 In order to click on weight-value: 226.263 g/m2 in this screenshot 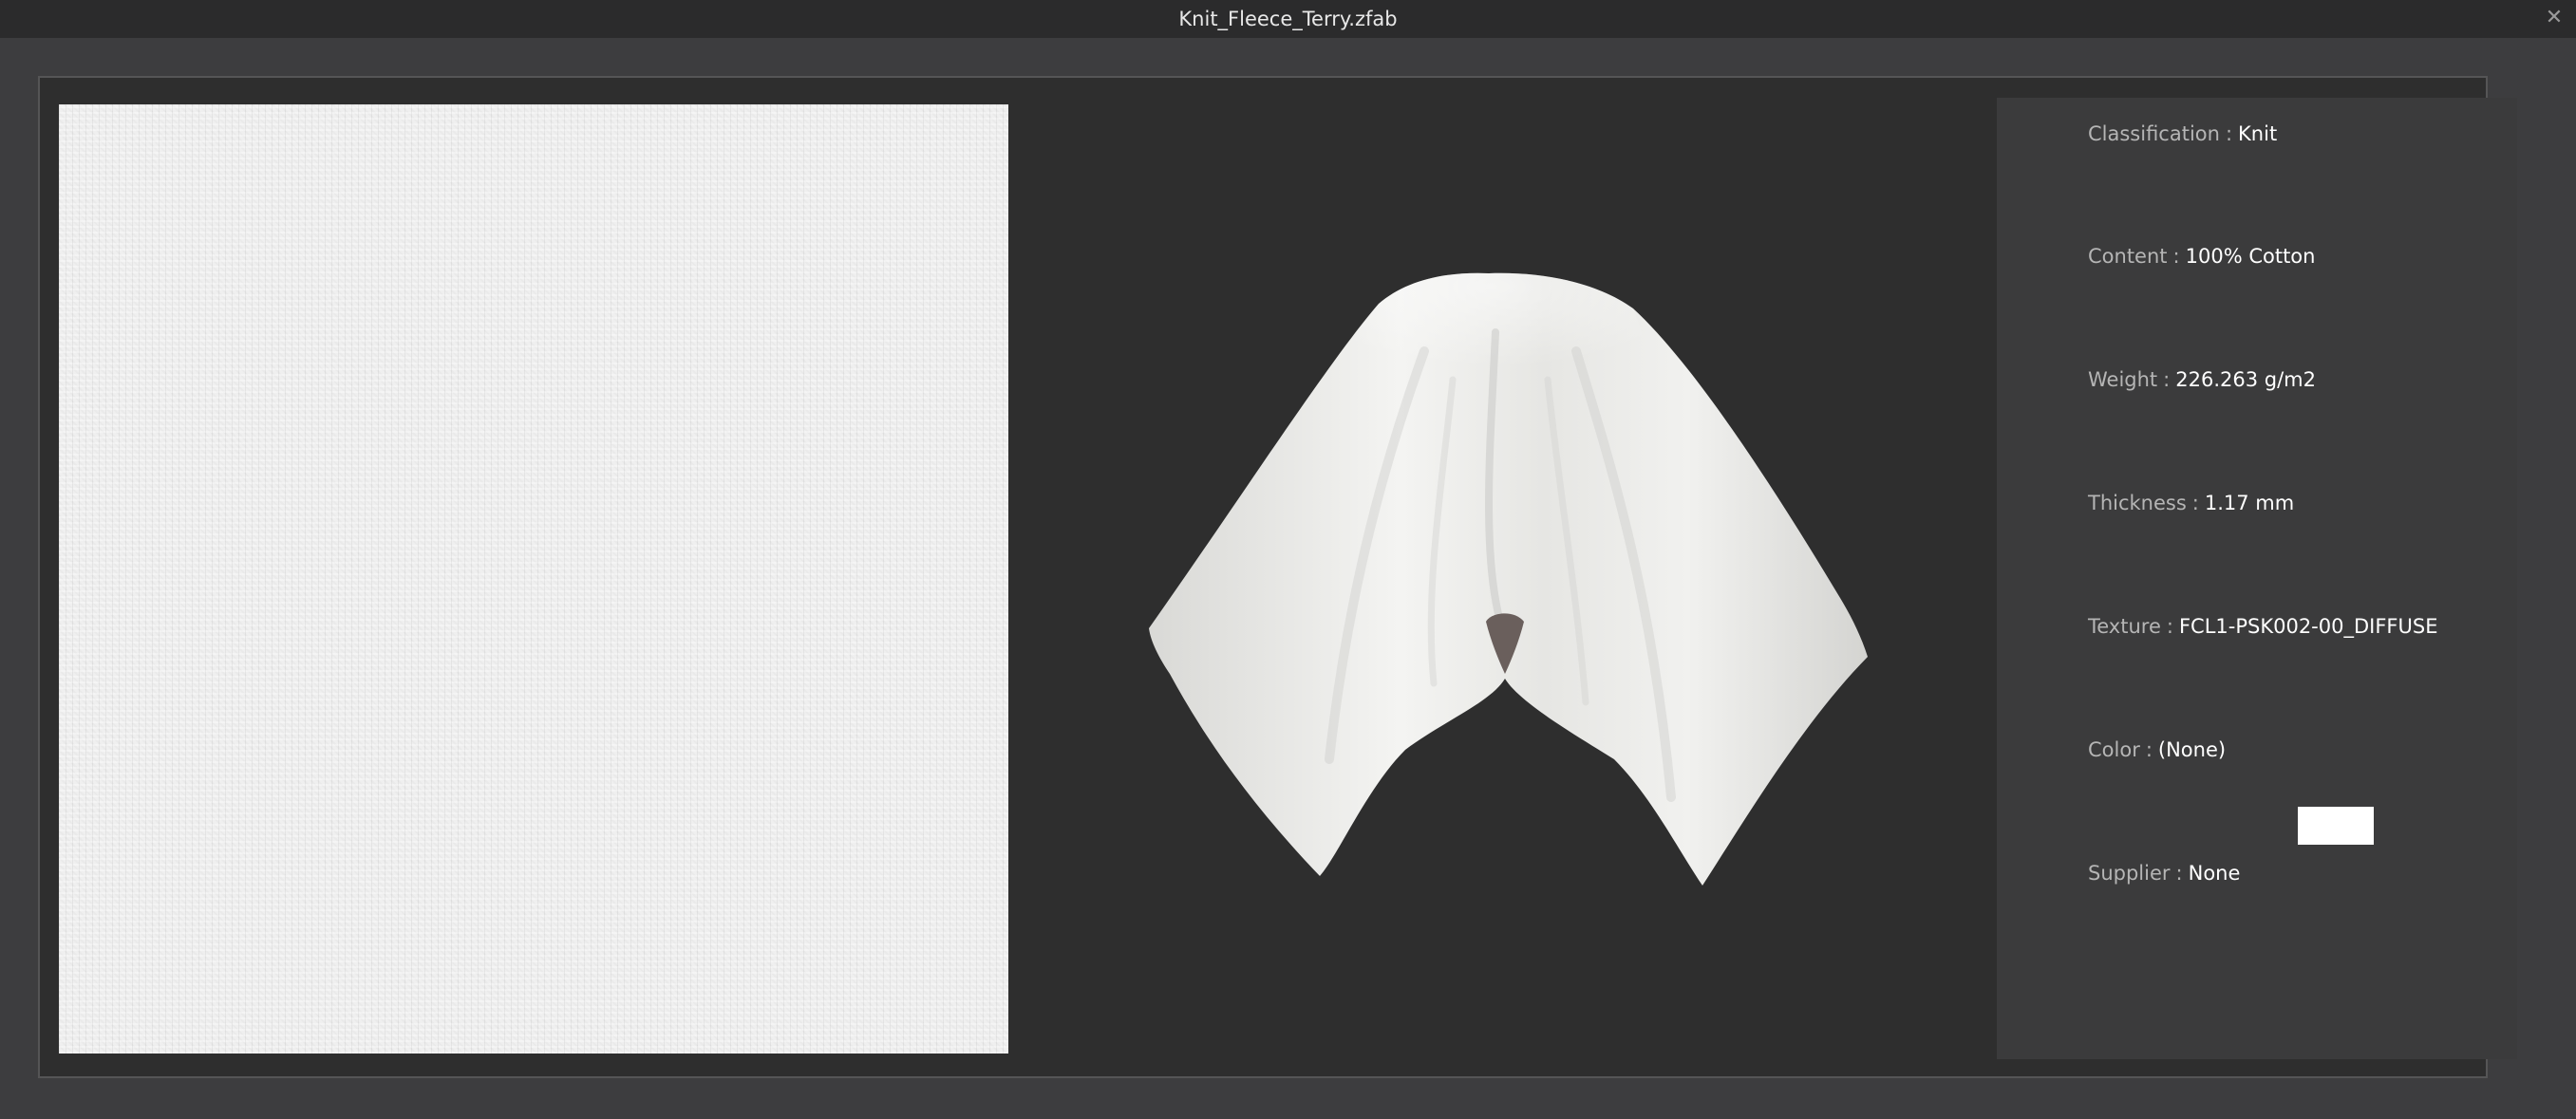, I will do `click(2245, 379)`.